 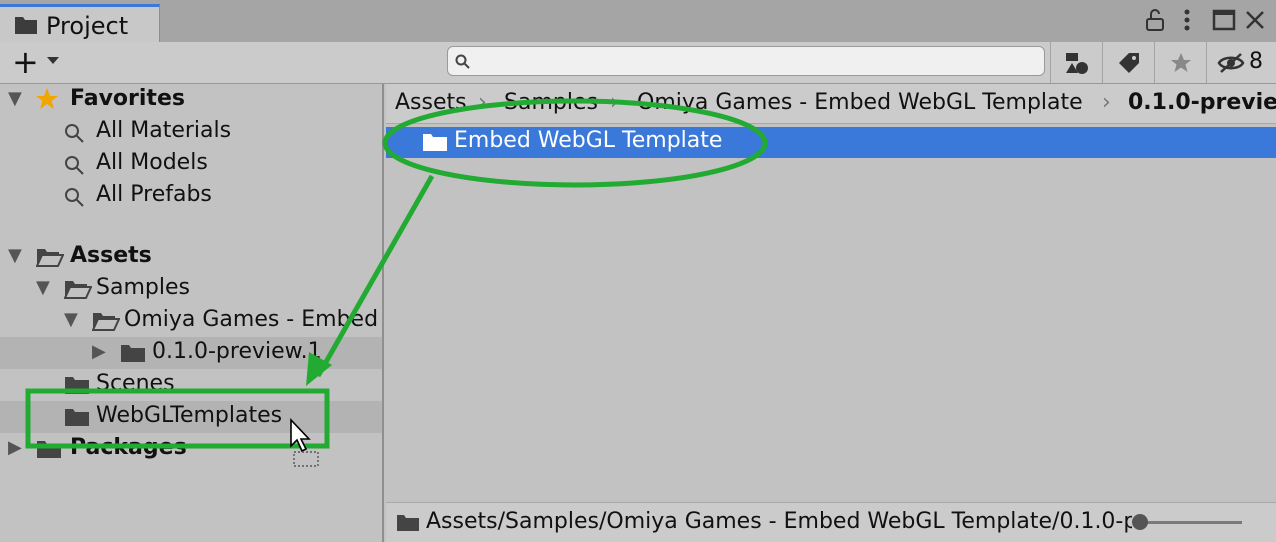 What do you see at coordinates (575, 143) in the screenshot?
I see `highlight-ellipse` at bounding box center [575, 143].